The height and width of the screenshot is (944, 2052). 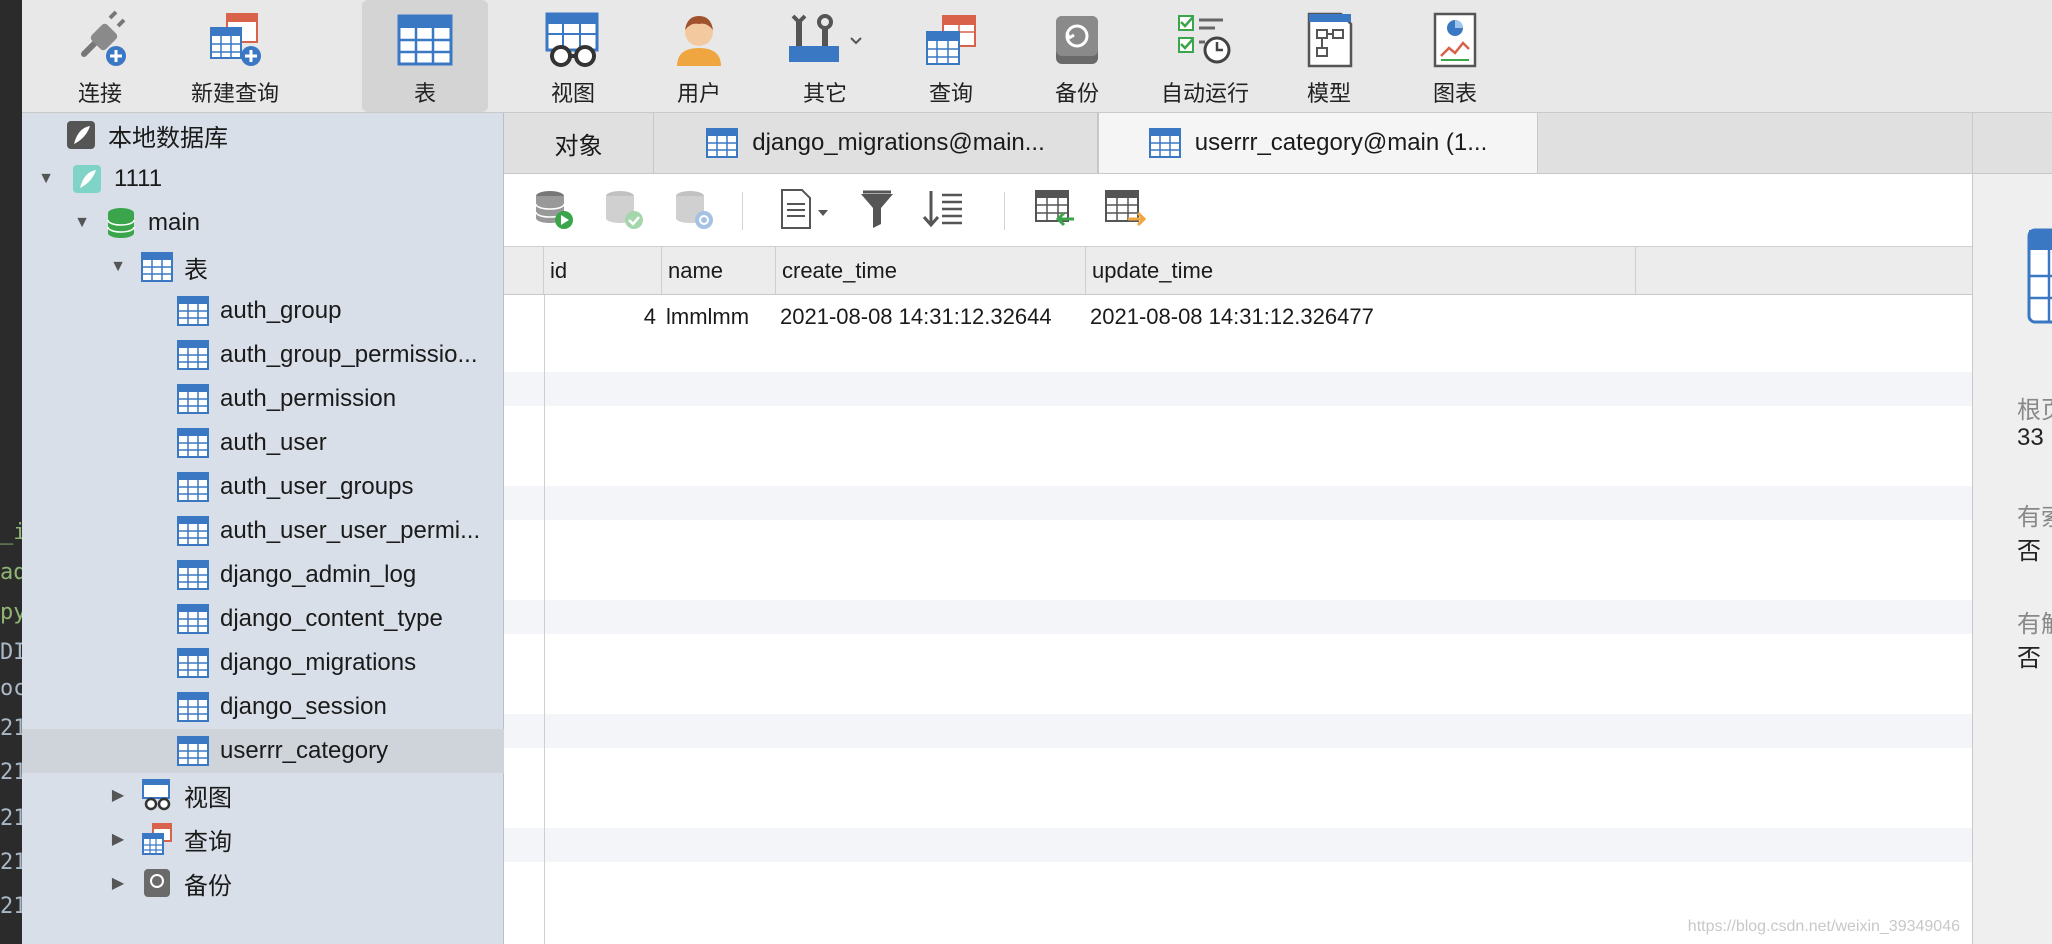 I want to click on text-view-button, so click(x=804, y=211).